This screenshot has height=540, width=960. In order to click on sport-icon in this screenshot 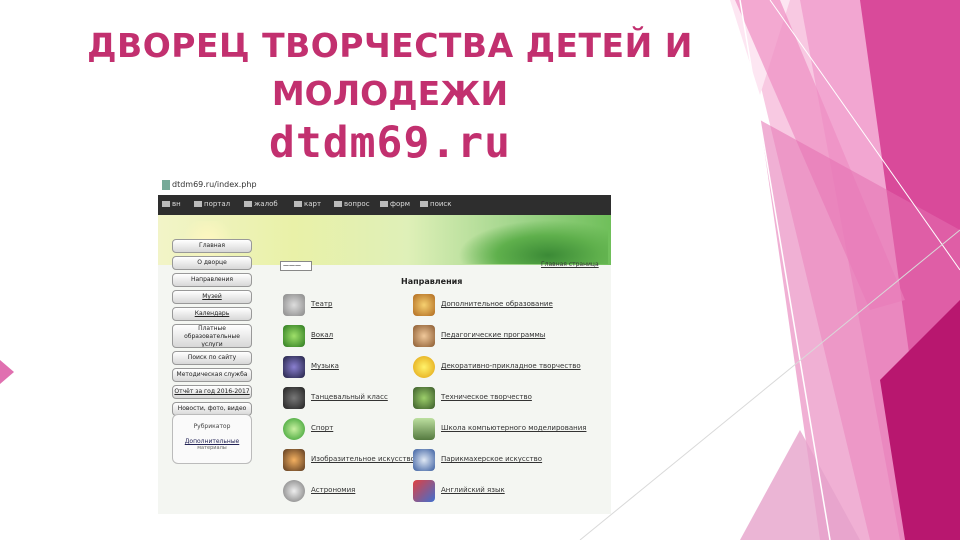, I will do `click(294, 429)`.